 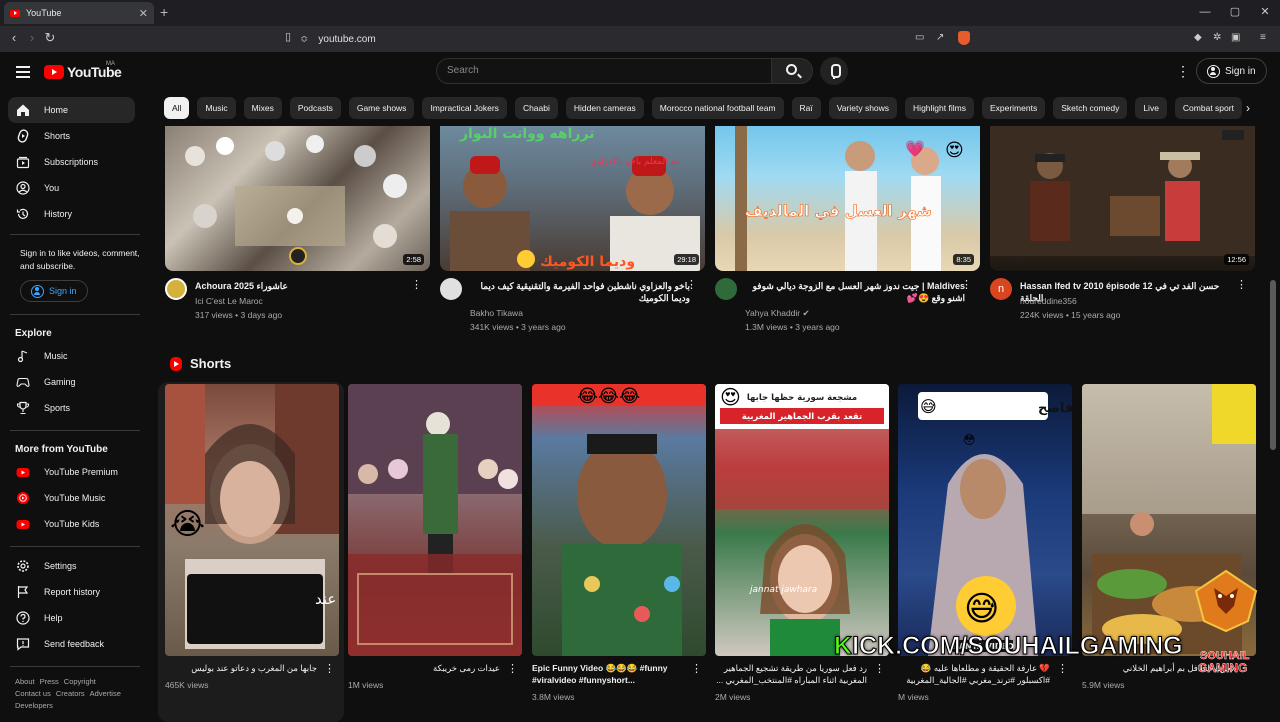 I want to click on sidebar-item-shorts: Shorts, so click(x=71, y=136).